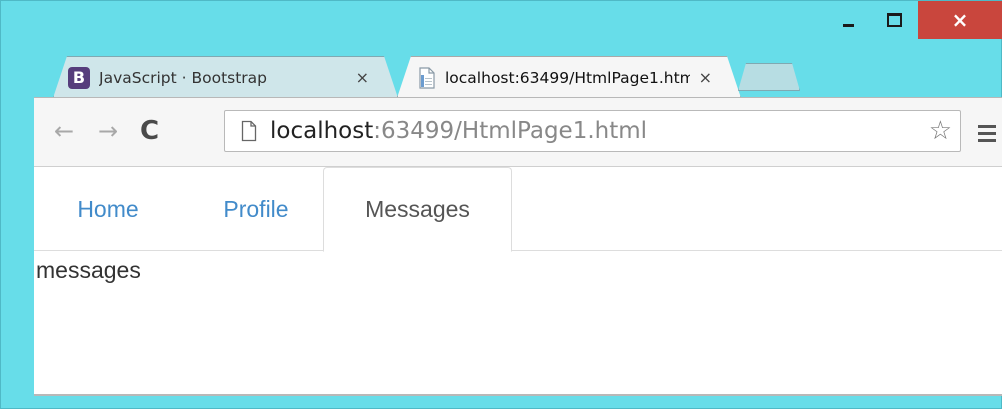 This screenshot has height=409, width=1002. What do you see at coordinates (79, 78) in the screenshot?
I see `bootstrap-icon: B` at bounding box center [79, 78].